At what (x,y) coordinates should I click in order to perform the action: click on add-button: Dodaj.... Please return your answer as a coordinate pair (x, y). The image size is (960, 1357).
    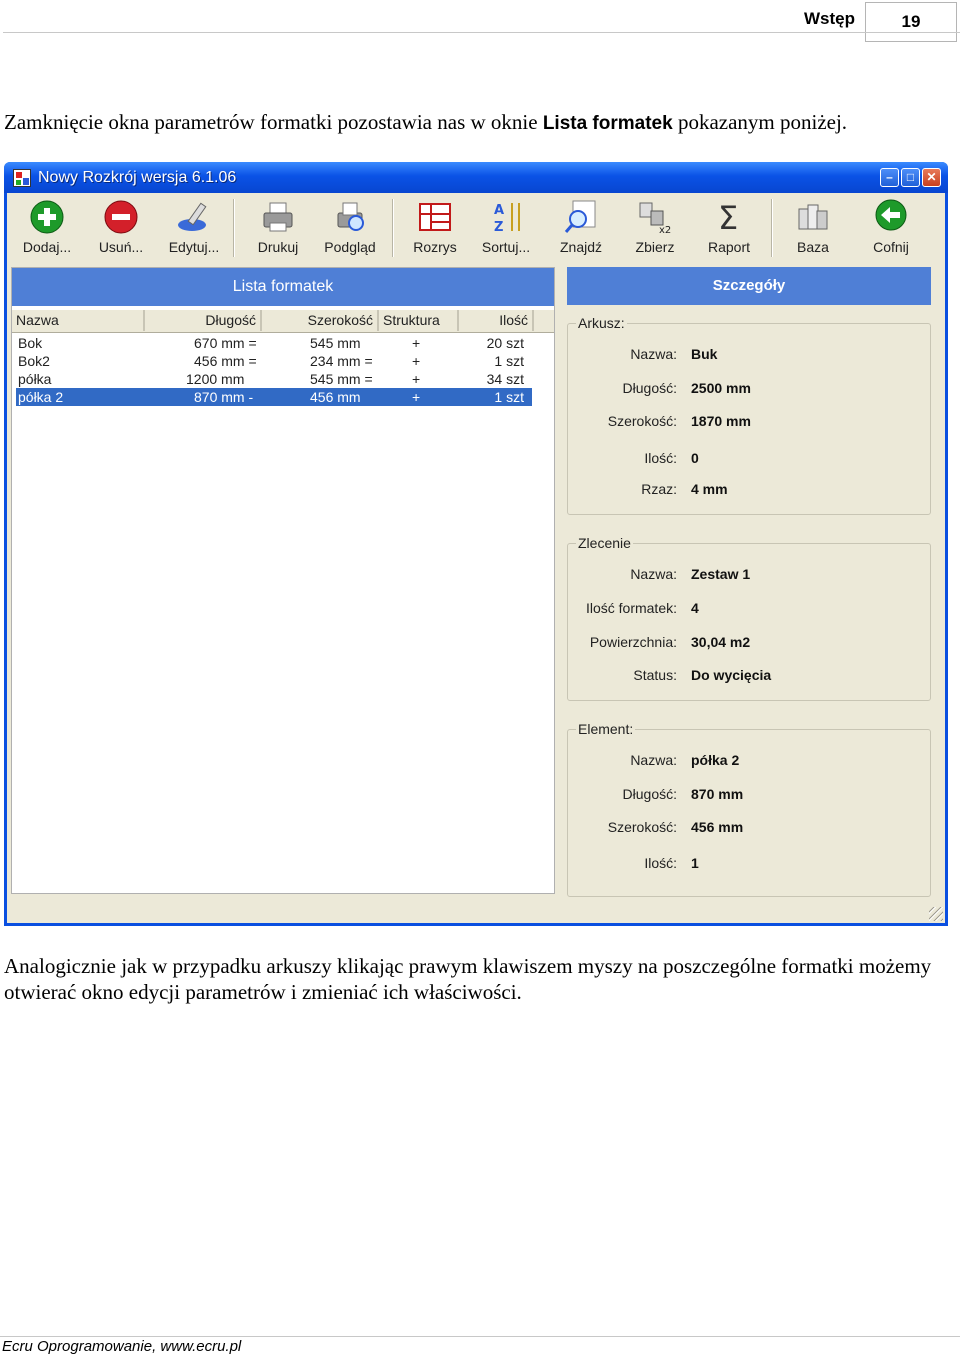
    Looking at the image, I should click on (47, 229).